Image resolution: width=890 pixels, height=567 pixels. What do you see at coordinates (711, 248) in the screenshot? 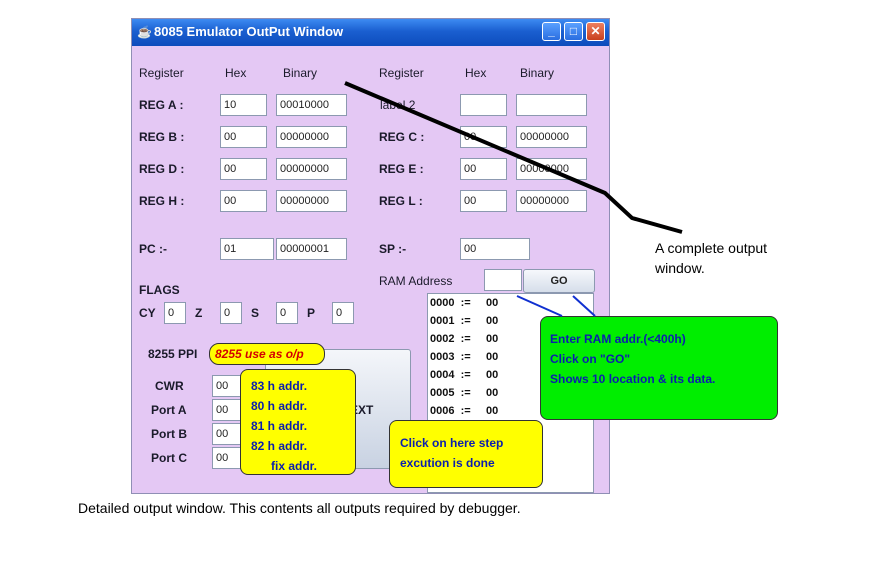
I see `complete-line: A complete output` at bounding box center [711, 248].